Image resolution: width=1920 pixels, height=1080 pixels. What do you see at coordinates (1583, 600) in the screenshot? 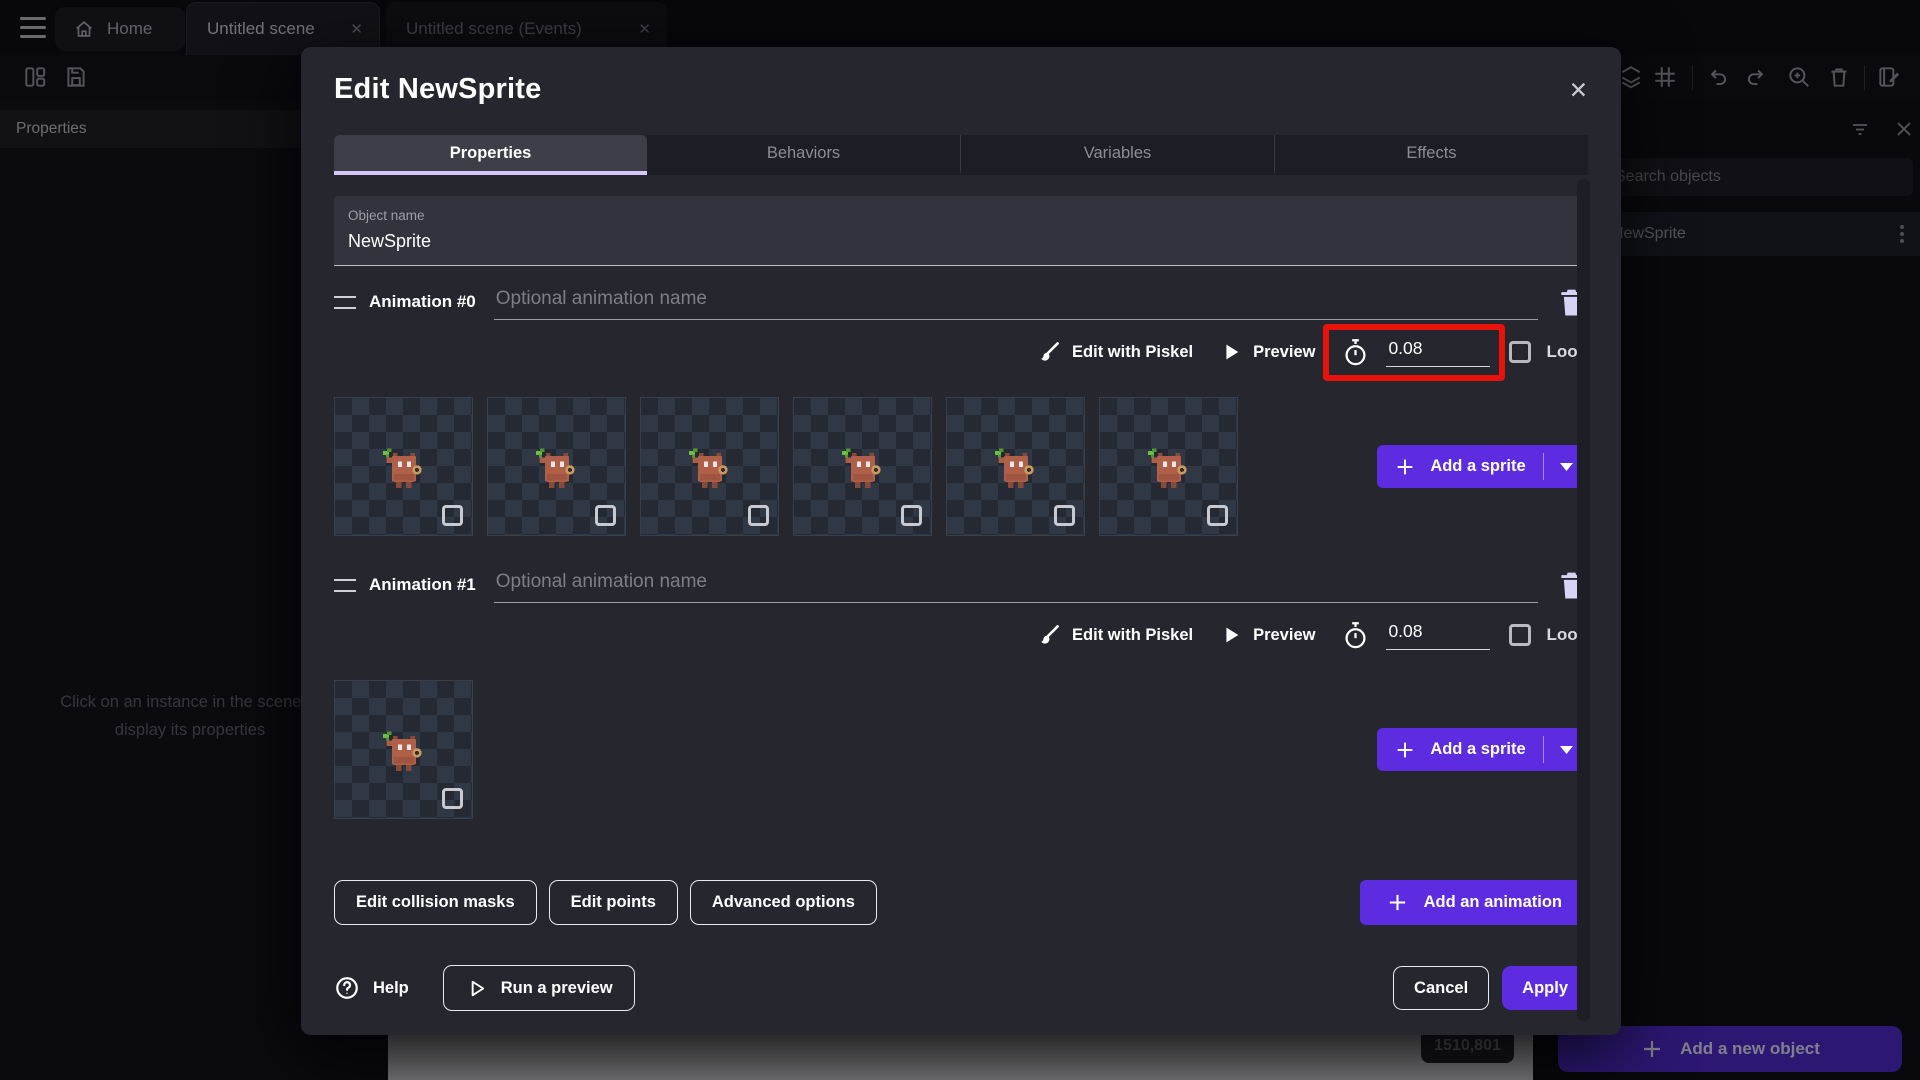
I see `dialog-scrollbar` at bounding box center [1583, 600].